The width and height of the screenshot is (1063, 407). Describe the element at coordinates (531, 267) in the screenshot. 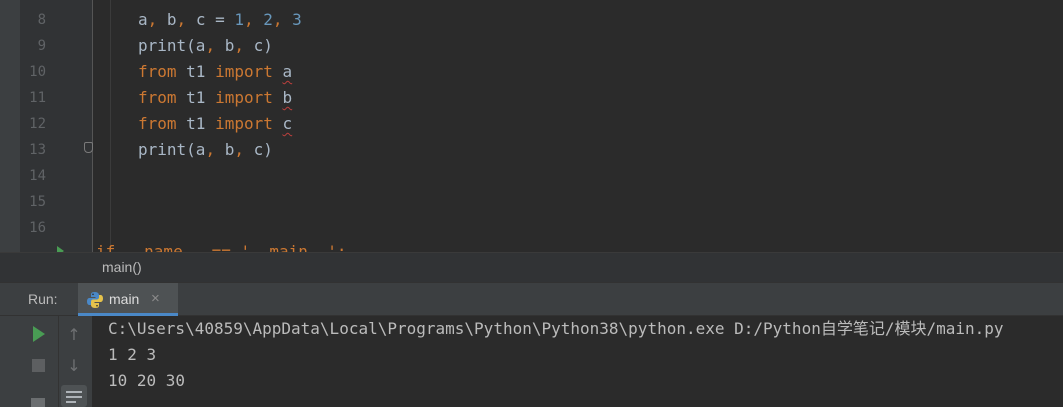

I see `breadcrumb-bar: main()` at that location.